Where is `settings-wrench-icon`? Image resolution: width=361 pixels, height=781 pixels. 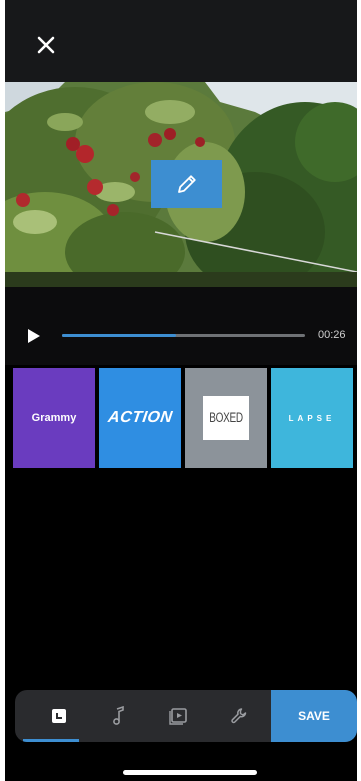 settings-wrench-icon is located at coordinates (239, 716).